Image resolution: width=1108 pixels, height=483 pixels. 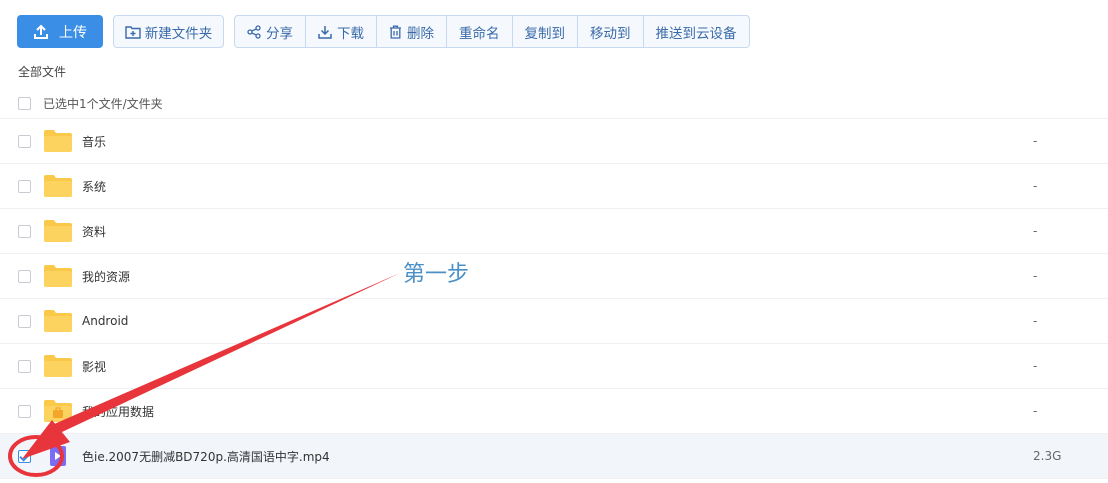 I want to click on file-actions-group: 分享 下载 删除 重命名 复制到 移动到 推送到云设备, so click(x=492, y=31).